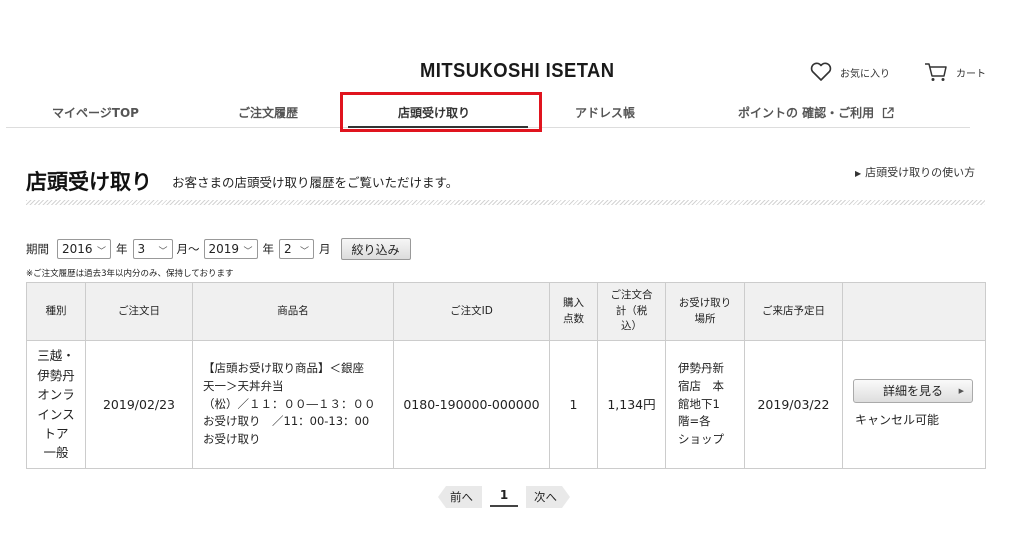 This screenshot has height=536, width=1011. I want to click on cell-total: 1,134円, so click(631, 404).